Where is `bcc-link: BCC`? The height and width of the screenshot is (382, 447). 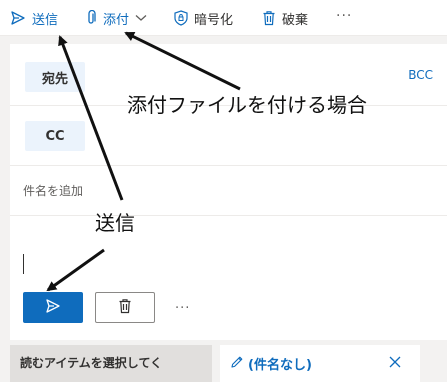
bcc-link: BCC is located at coordinates (420, 75).